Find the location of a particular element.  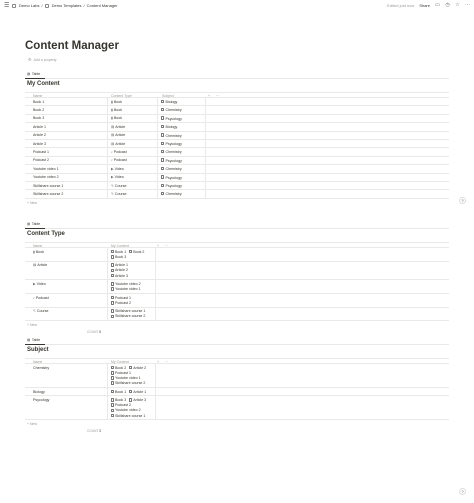

cell-name: Youtube video 1 is located at coordinates (46, 169).